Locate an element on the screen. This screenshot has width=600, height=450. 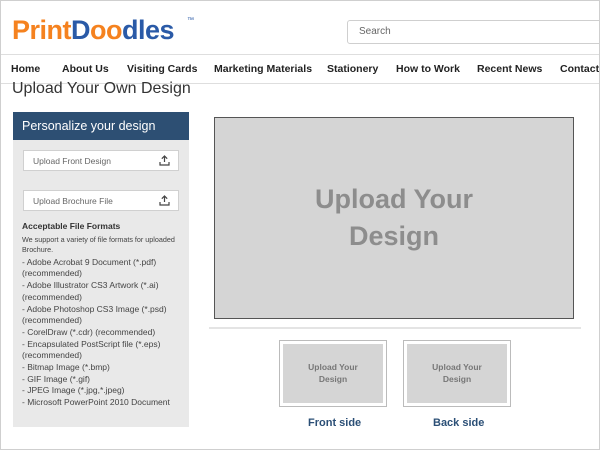
front-side-thumbnail: Upload Your Design is located at coordinates (333, 373).